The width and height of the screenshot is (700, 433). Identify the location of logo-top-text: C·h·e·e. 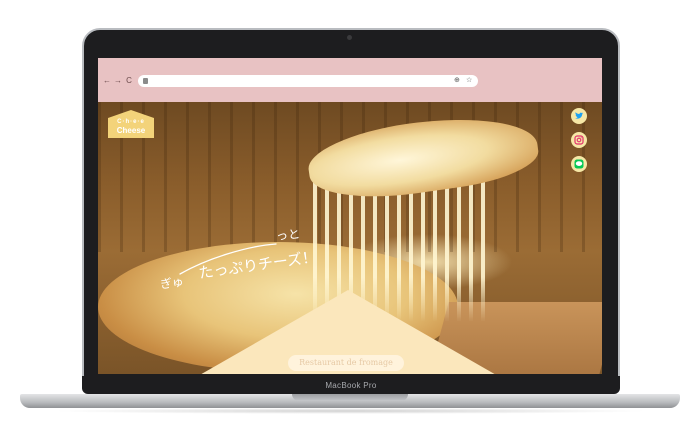
(131, 122).